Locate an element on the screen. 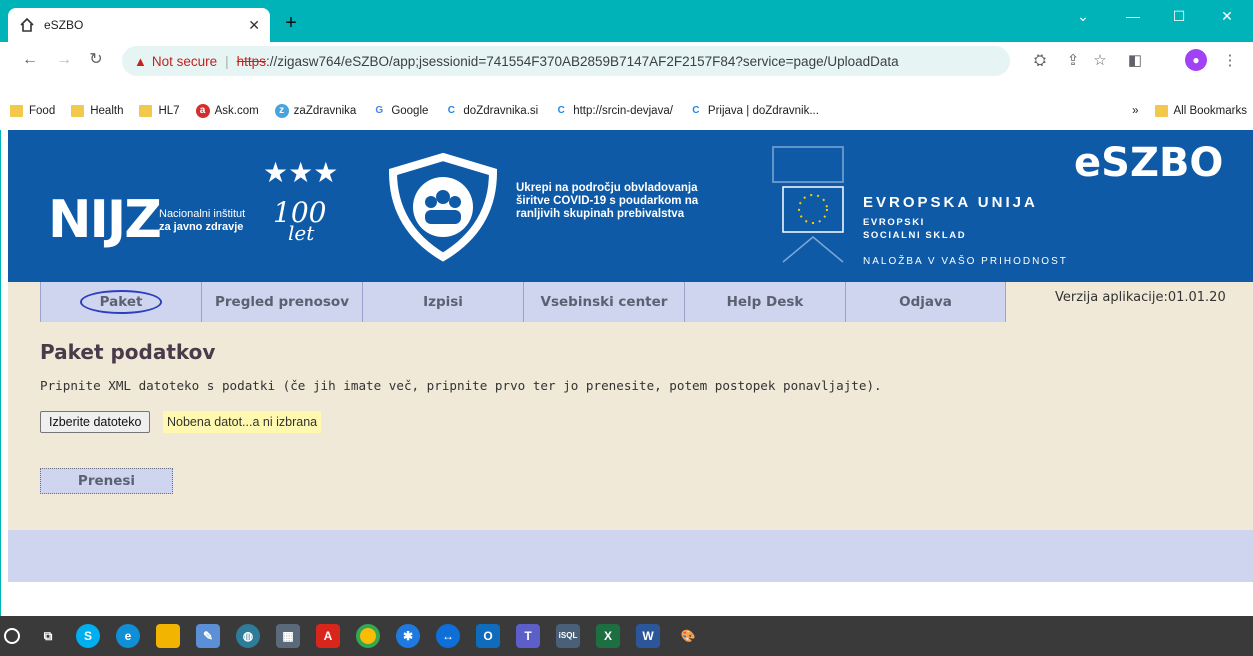 The height and width of the screenshot is (656, 1253). file-status: Nobena datot...a ni izbrana is located at coordinates (242, 422).